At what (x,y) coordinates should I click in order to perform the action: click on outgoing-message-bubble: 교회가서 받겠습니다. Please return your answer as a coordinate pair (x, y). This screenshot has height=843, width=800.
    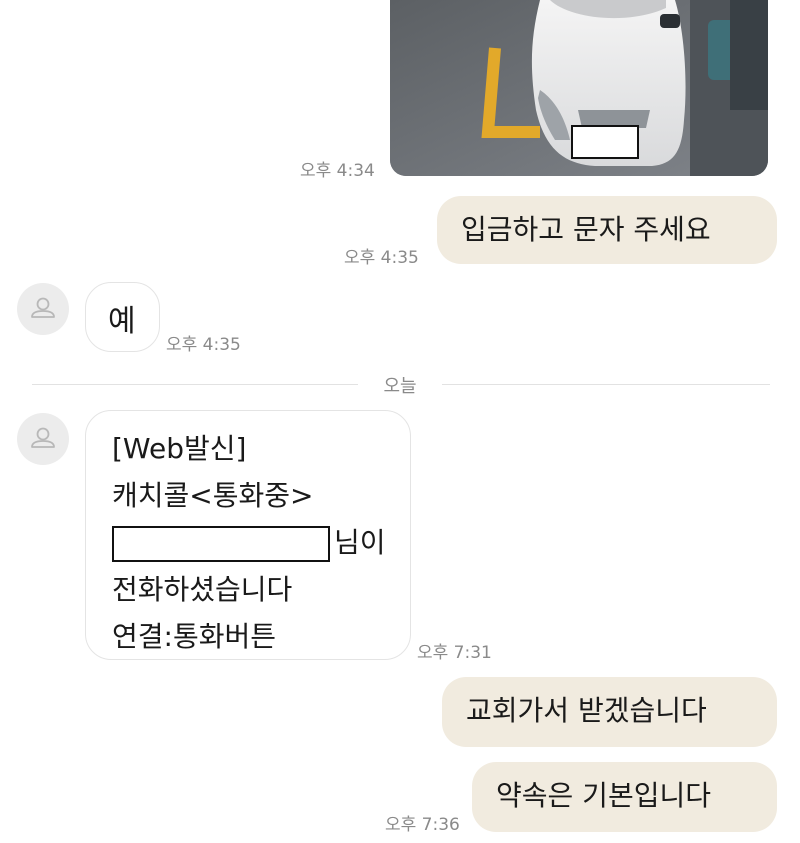
    Looking at the image, I should click on (609, 712).